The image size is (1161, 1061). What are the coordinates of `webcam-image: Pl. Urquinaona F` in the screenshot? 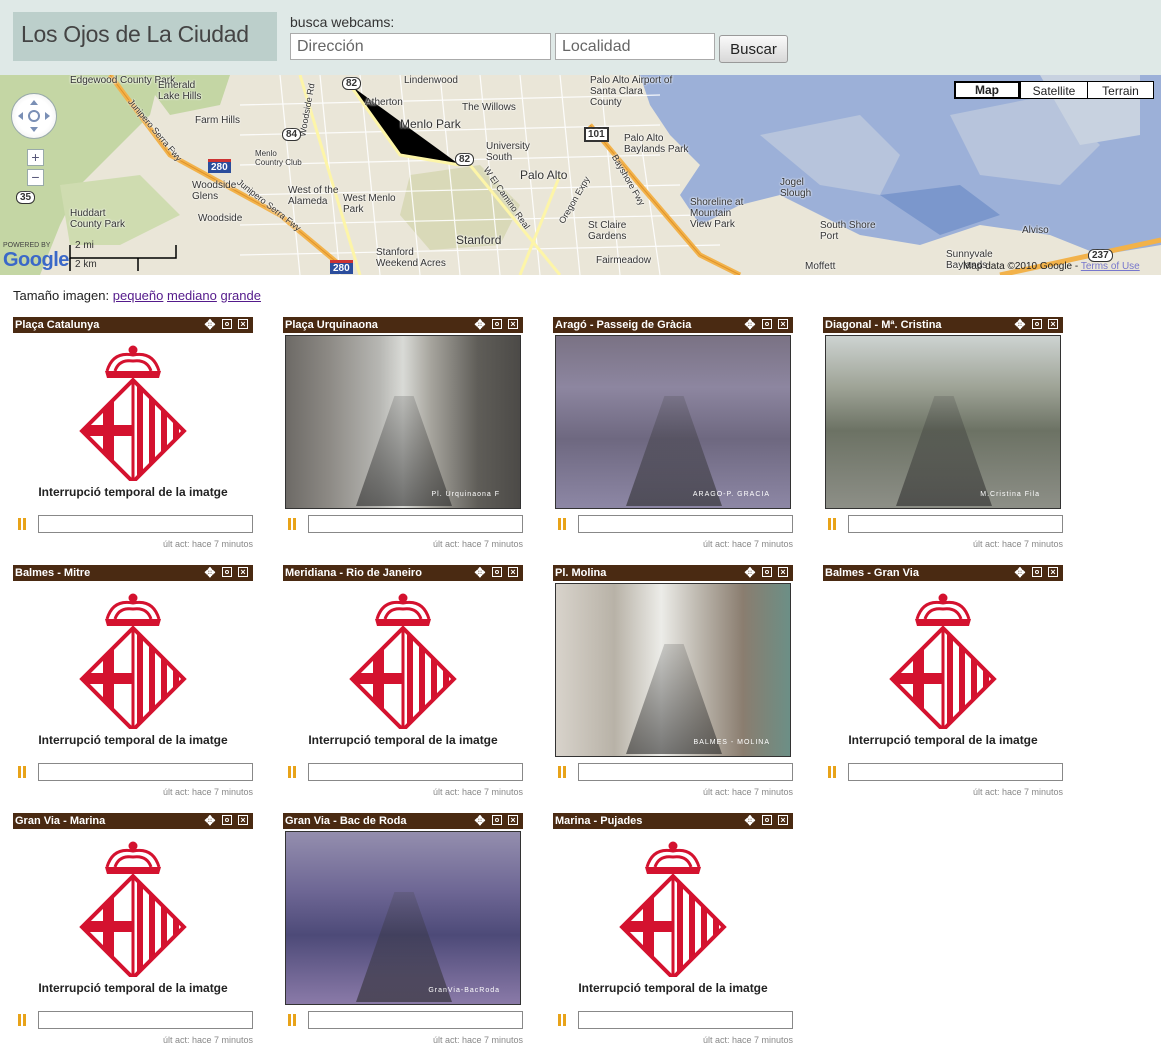 It's located at (403, 422).